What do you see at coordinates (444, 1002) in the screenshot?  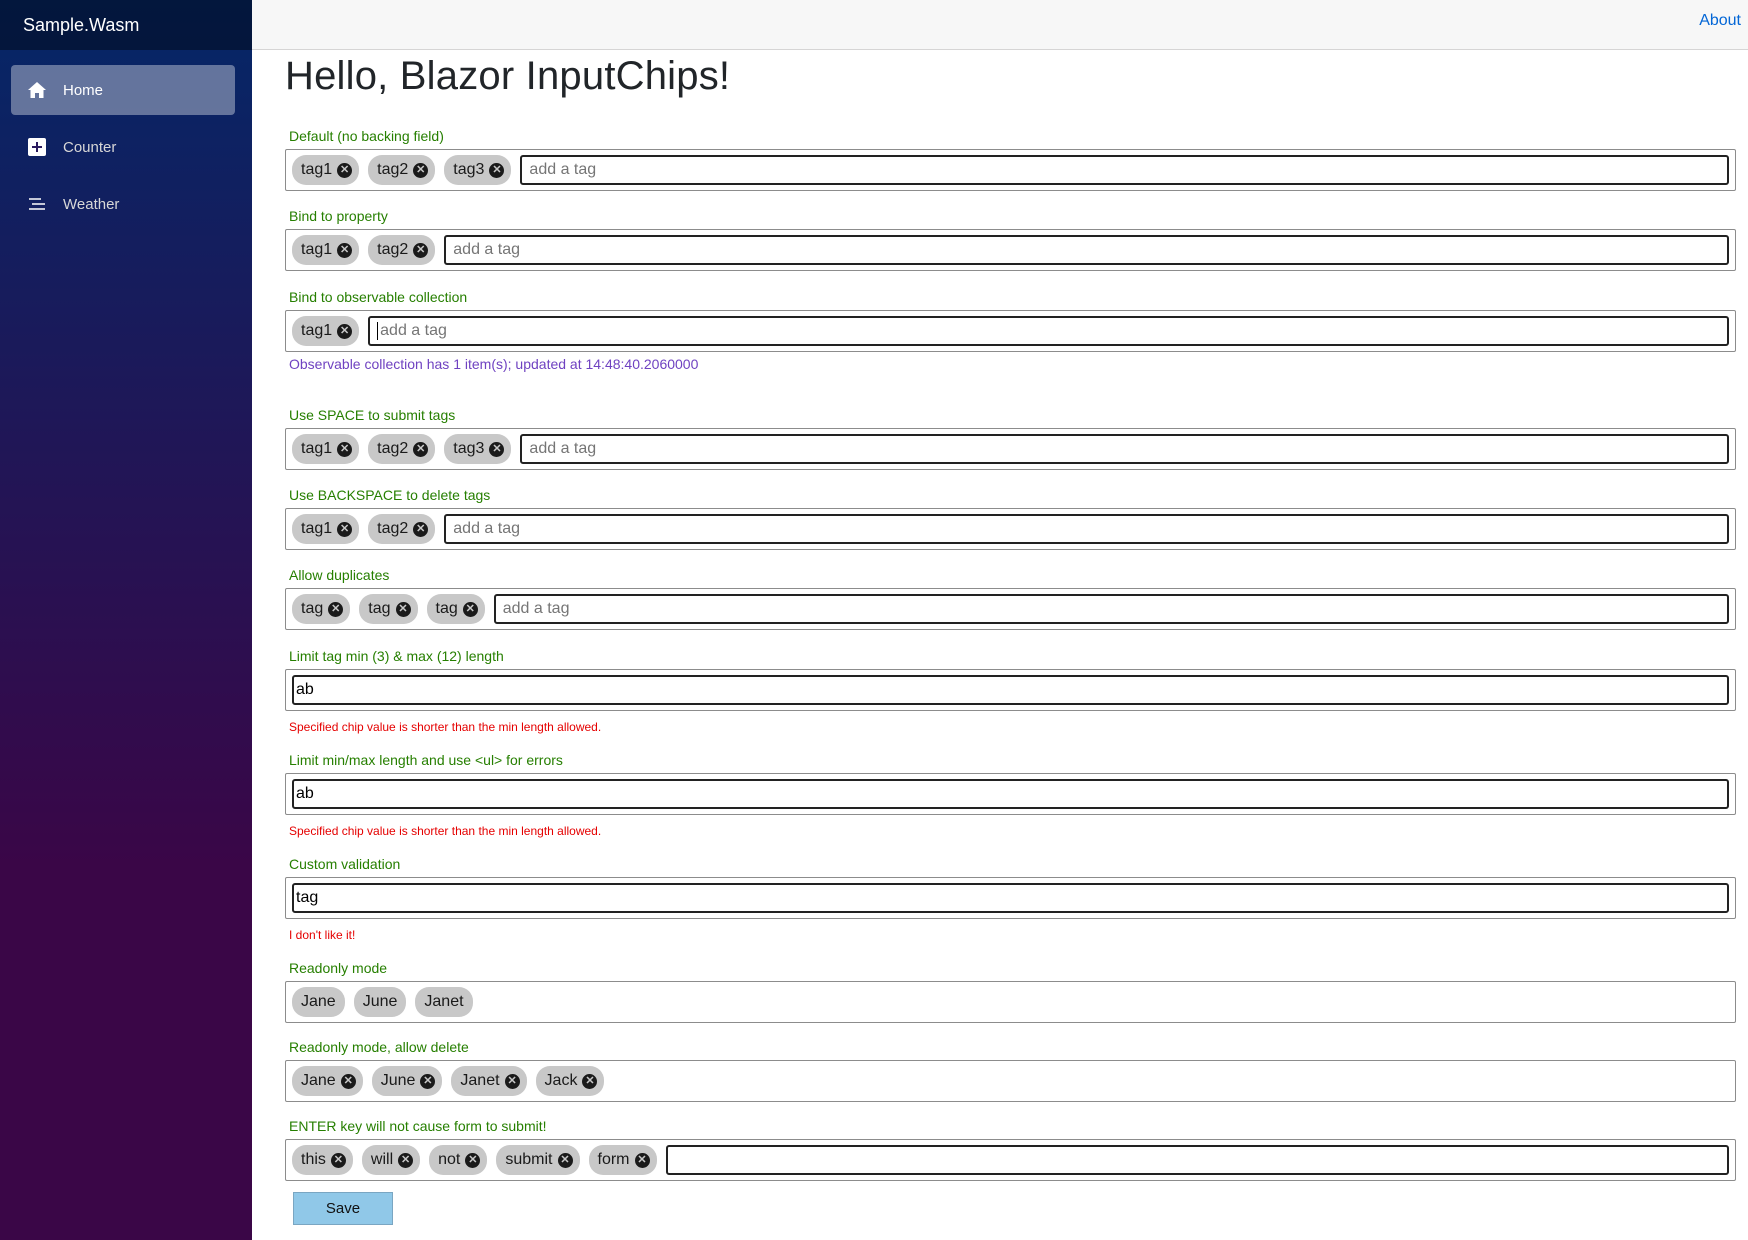 I see `chip: Janet` at bounding box center [444, 1002].